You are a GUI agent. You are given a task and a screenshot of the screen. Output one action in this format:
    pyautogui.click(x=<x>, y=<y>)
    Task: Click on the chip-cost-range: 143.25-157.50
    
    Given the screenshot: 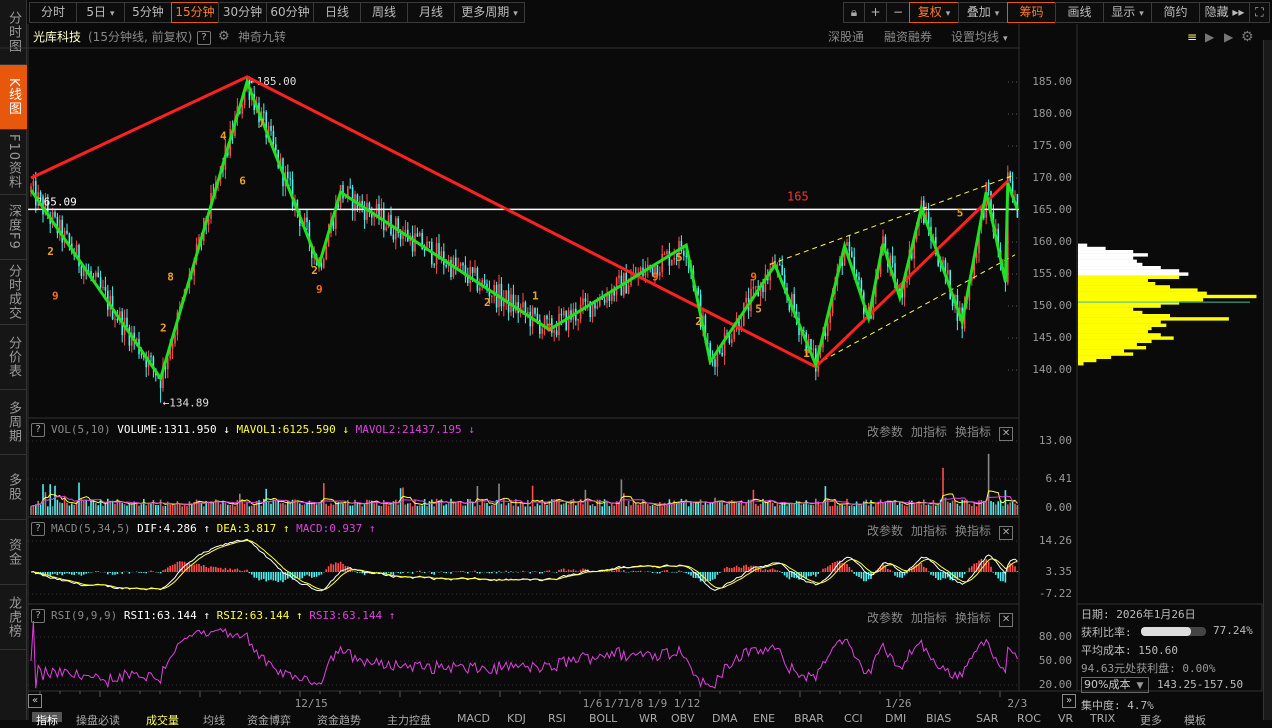 What is the action you would take?
    pyautogui.click(x=1200, y=684)
    